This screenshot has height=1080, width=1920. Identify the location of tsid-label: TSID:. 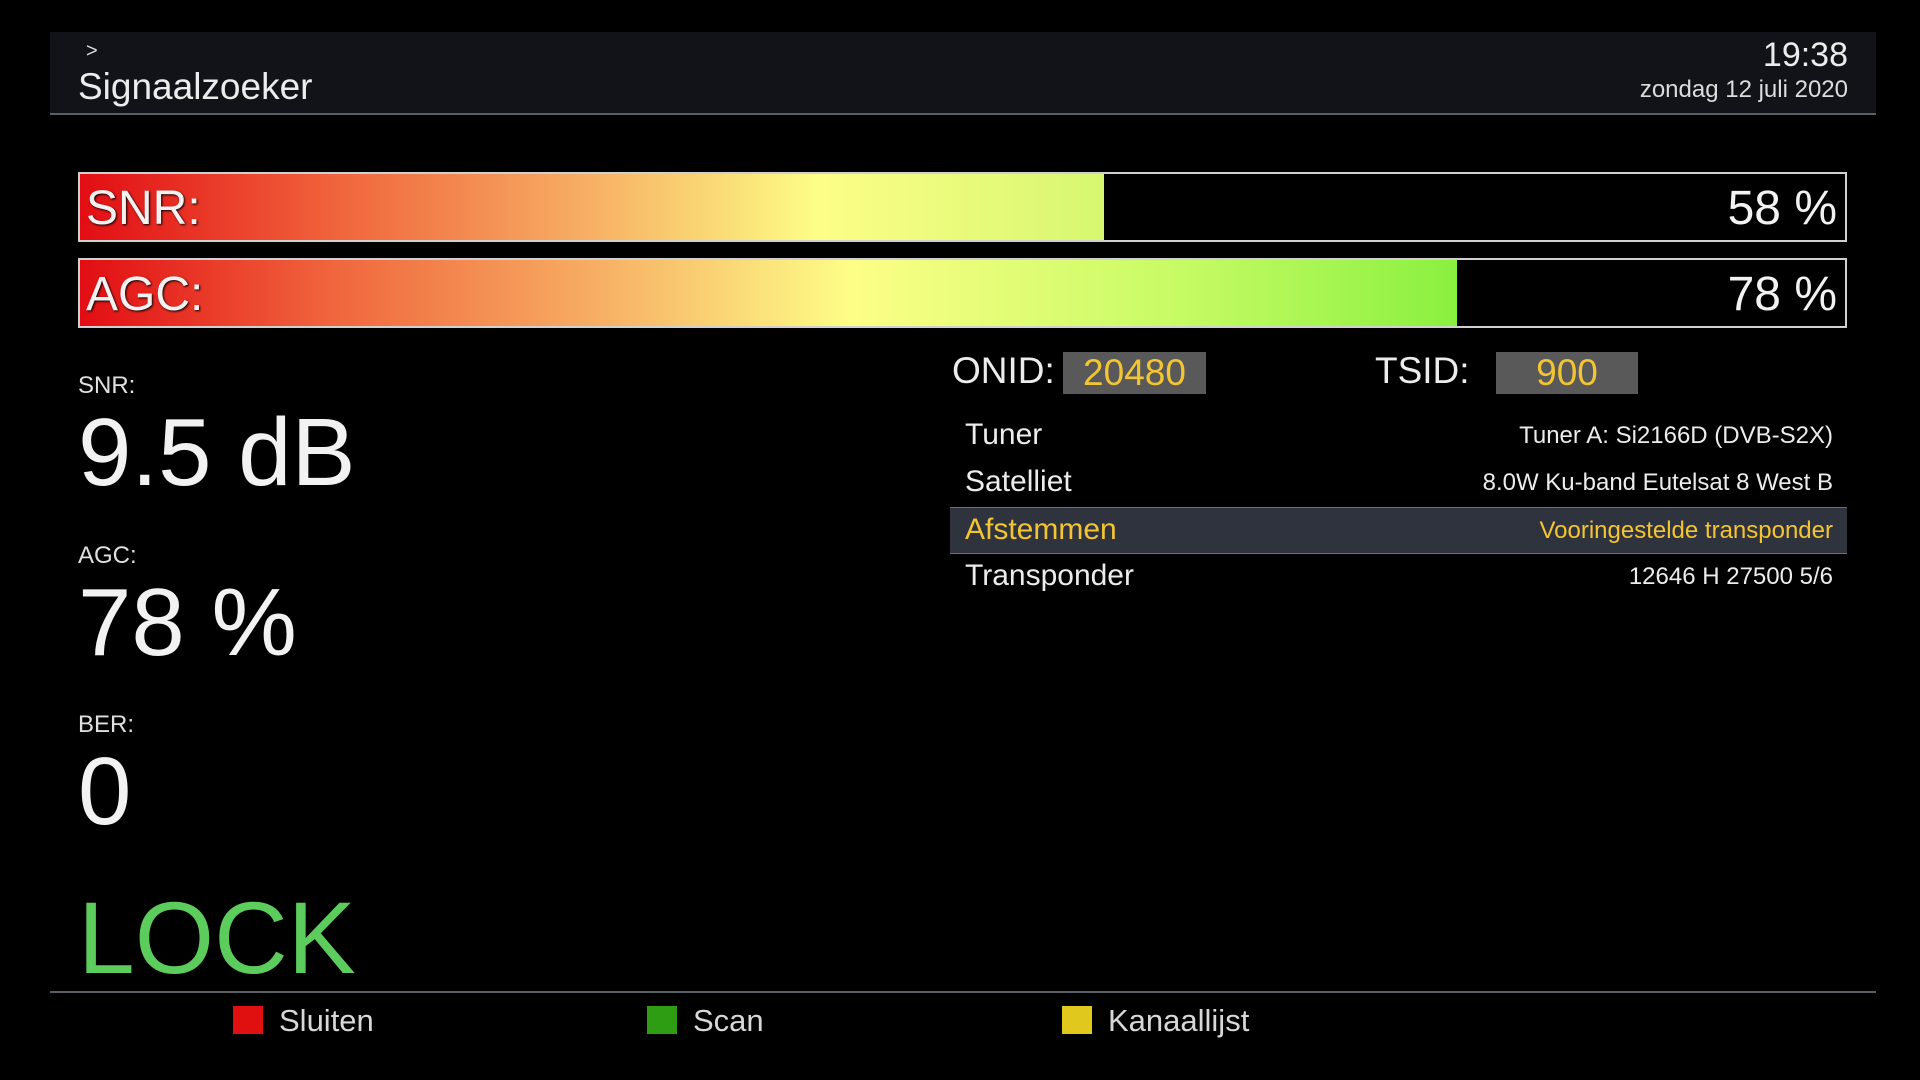
(1422, 370).